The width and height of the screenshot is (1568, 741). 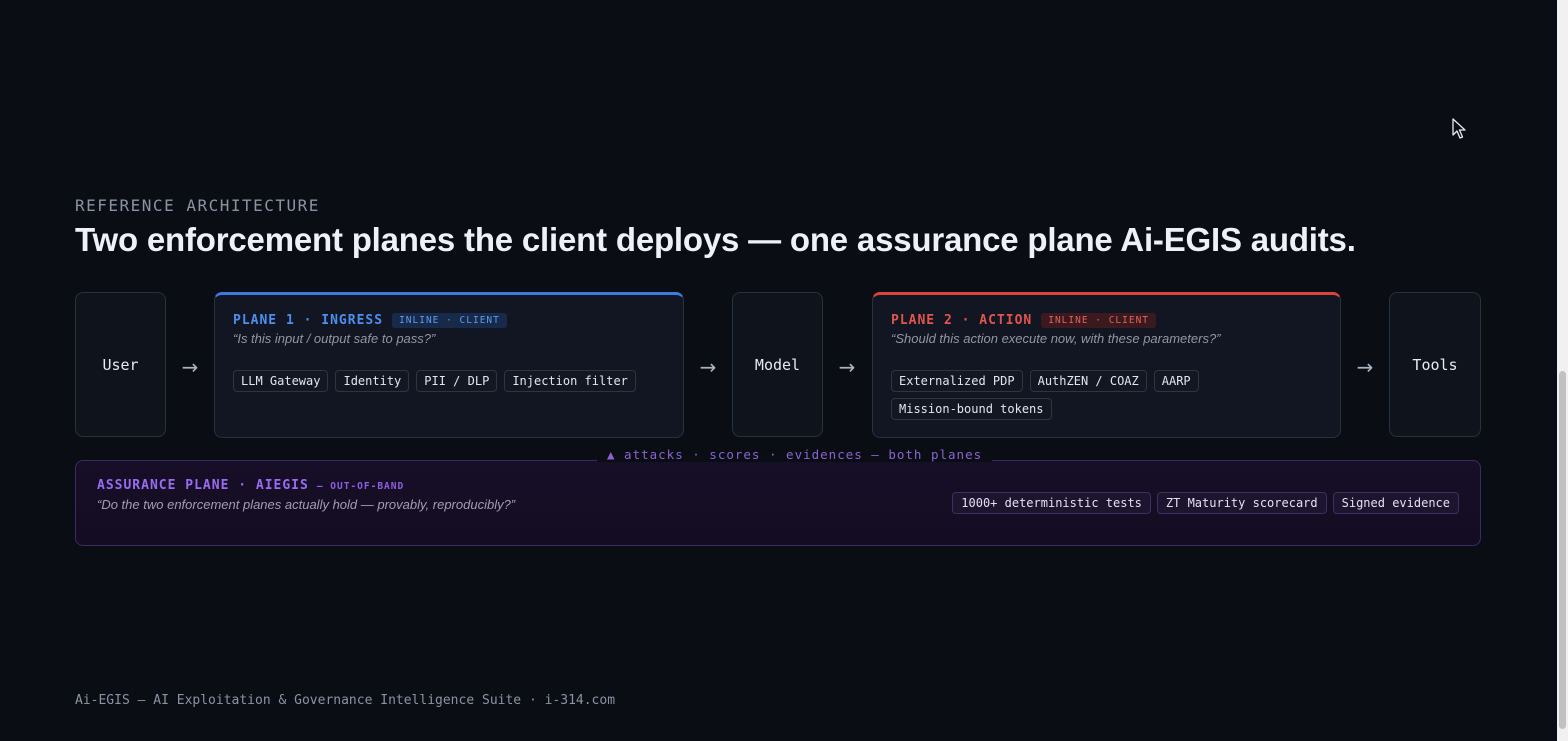 What do you see at coordinates (1051, 503) in the screenshot?
I see `chip-deterministic-tests: 1000+ deterministic tests` at bounding box center [1051, 503].